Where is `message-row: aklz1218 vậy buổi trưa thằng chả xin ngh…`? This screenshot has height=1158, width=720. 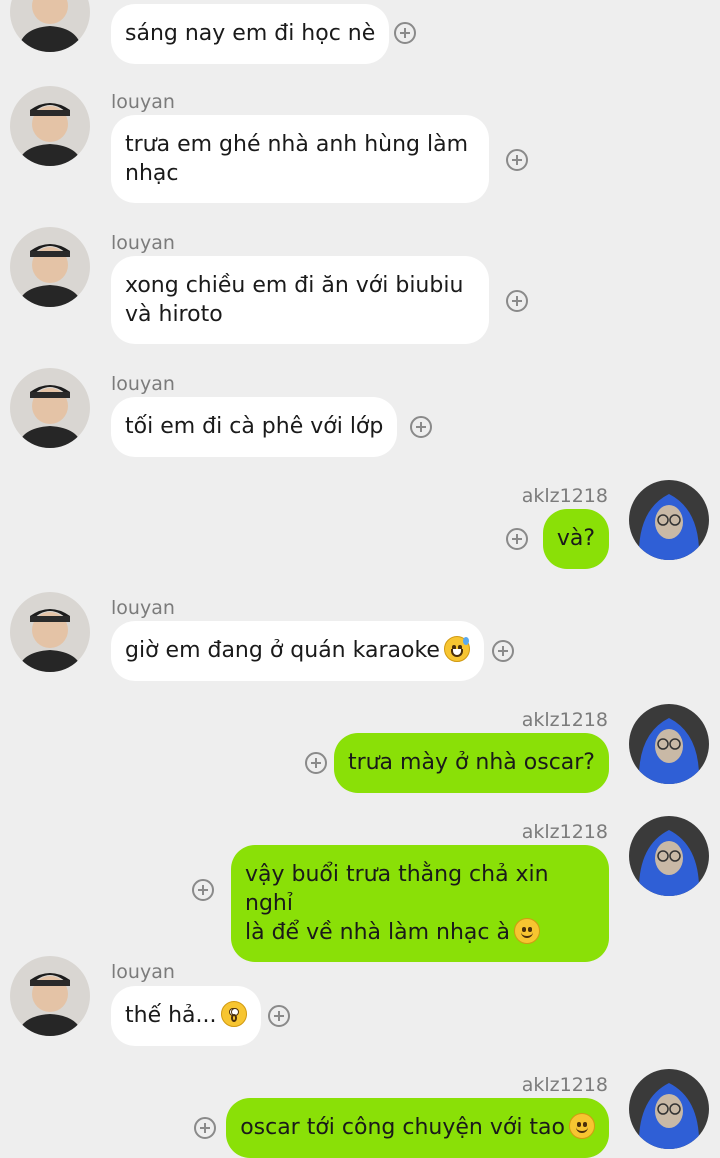 message-row: aklz1218 vậy buổi trưa thằng chả xin ngh… is located at coordinates (360, 889).